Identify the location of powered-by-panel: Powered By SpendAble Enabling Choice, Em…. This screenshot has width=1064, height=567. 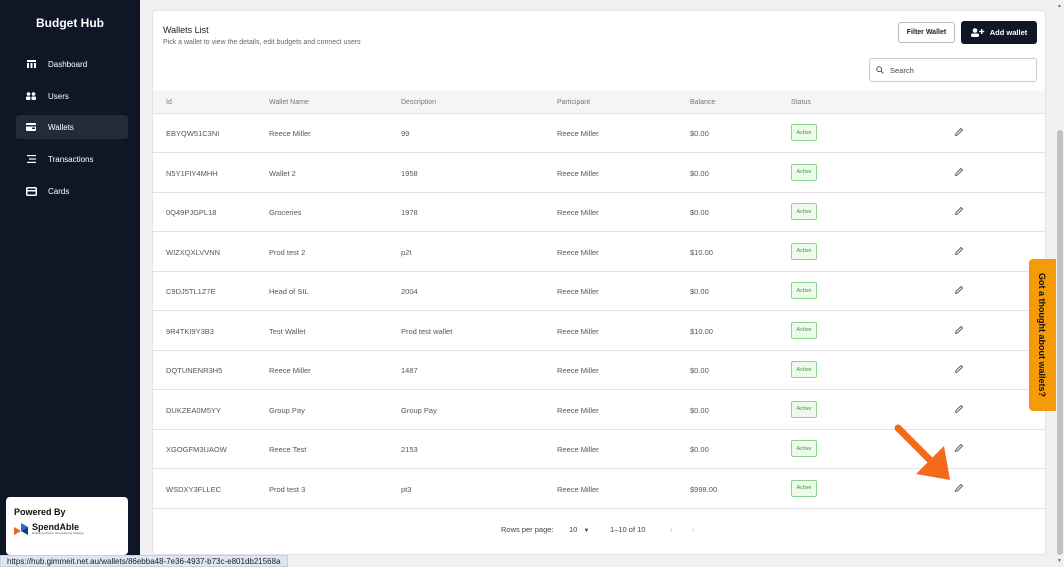
(67, 526).